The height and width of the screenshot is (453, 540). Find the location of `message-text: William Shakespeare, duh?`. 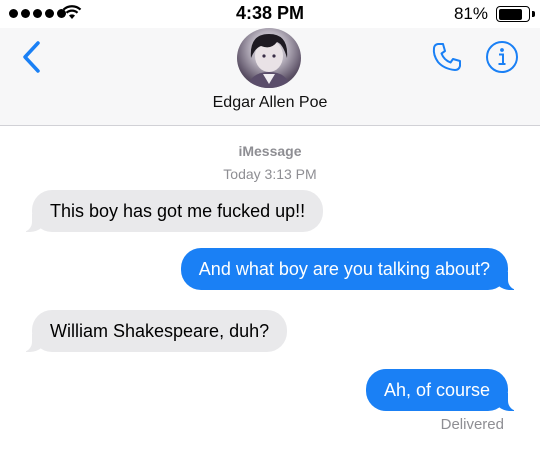

message-text: William Shakespeare, duh? is located at coordinates (160, 331).